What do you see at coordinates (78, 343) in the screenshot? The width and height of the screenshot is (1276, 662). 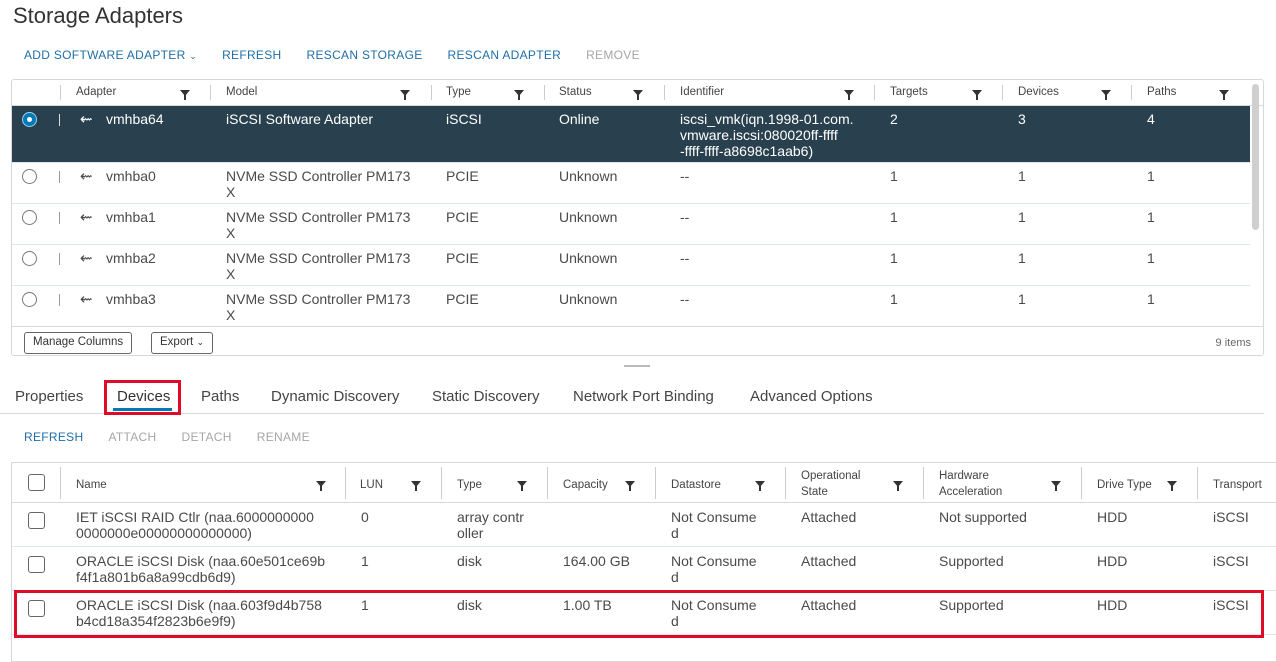 I see `manage-columns-button: Manage Columns` at bounding box center [78, 343].